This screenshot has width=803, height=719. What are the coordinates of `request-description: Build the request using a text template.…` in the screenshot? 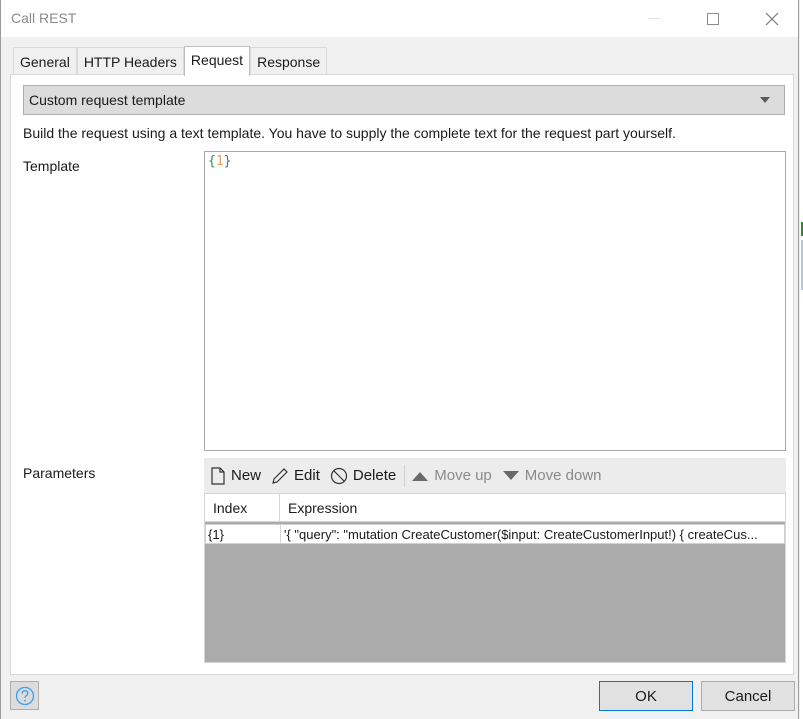 It's located at (349, 133).